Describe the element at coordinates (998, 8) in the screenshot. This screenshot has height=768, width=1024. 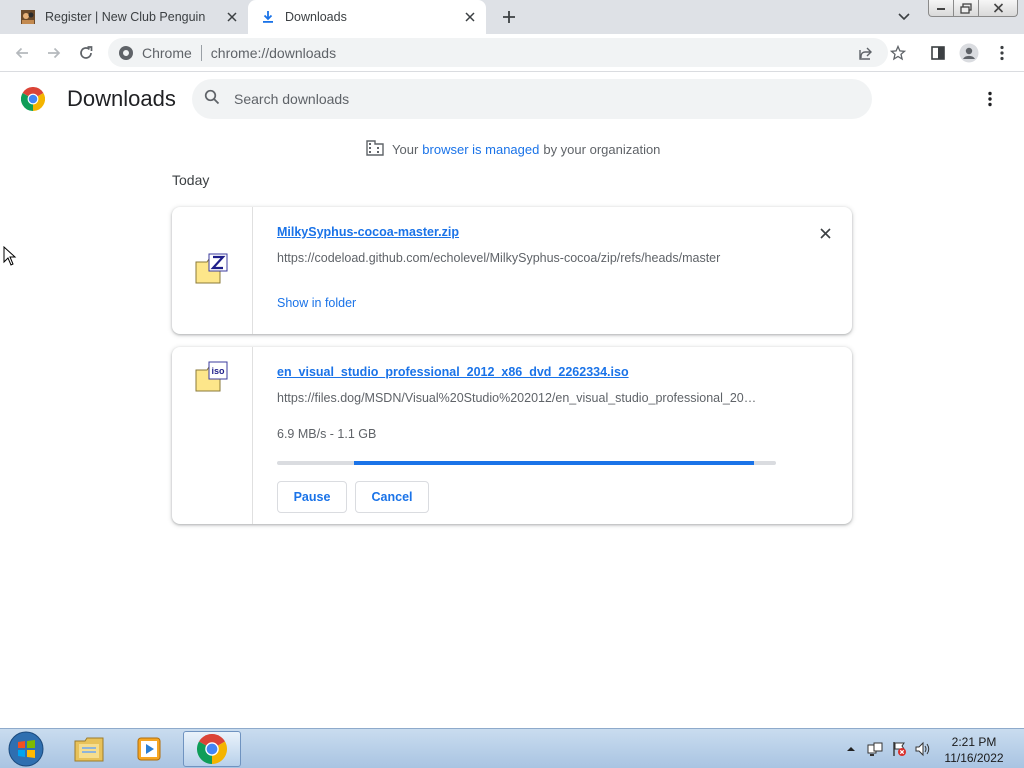
I see `close-window-button` at that location.